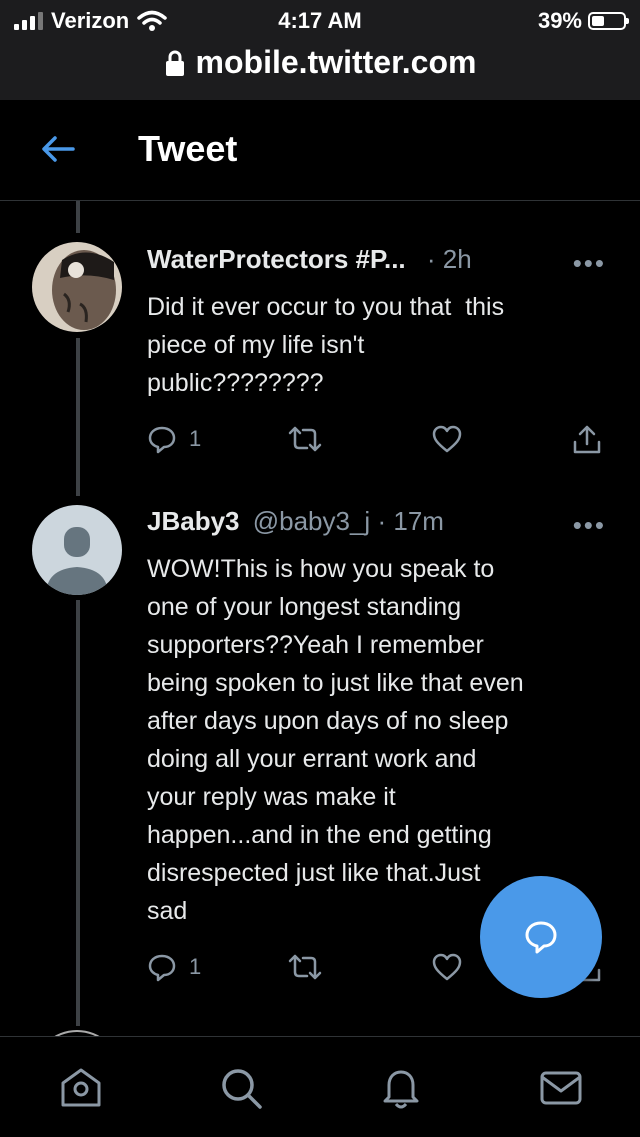 The height and width of the screenshot is (1137, 640). Describe the element at coordinates (377, 444) in the screenshot. I see `tweet-actions: 1` at that location.